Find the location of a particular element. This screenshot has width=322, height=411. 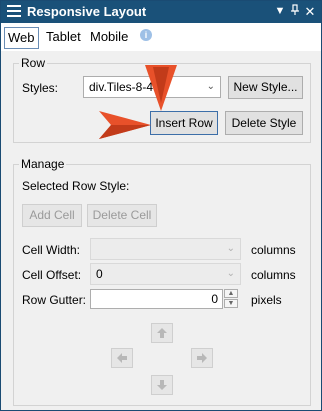

cell-offset-select: 0 ⌄ is located at coordinates (165, 274).